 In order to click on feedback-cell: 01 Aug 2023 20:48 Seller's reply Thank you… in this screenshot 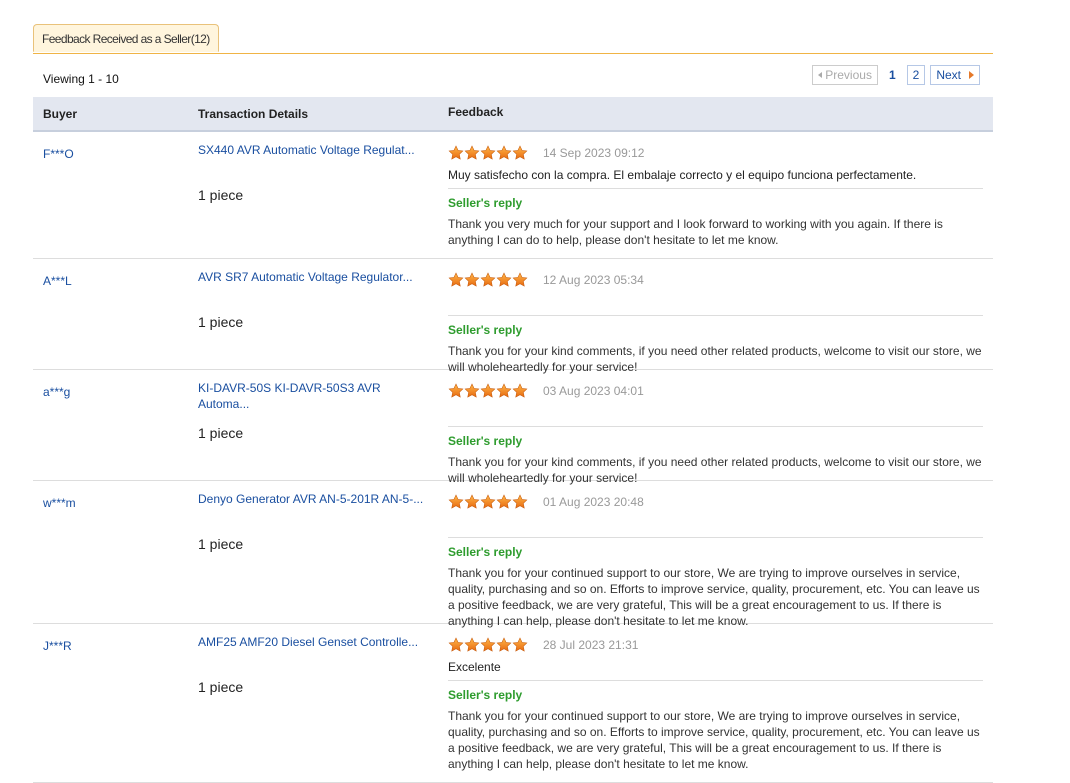, I will do `click(715, 561)`.